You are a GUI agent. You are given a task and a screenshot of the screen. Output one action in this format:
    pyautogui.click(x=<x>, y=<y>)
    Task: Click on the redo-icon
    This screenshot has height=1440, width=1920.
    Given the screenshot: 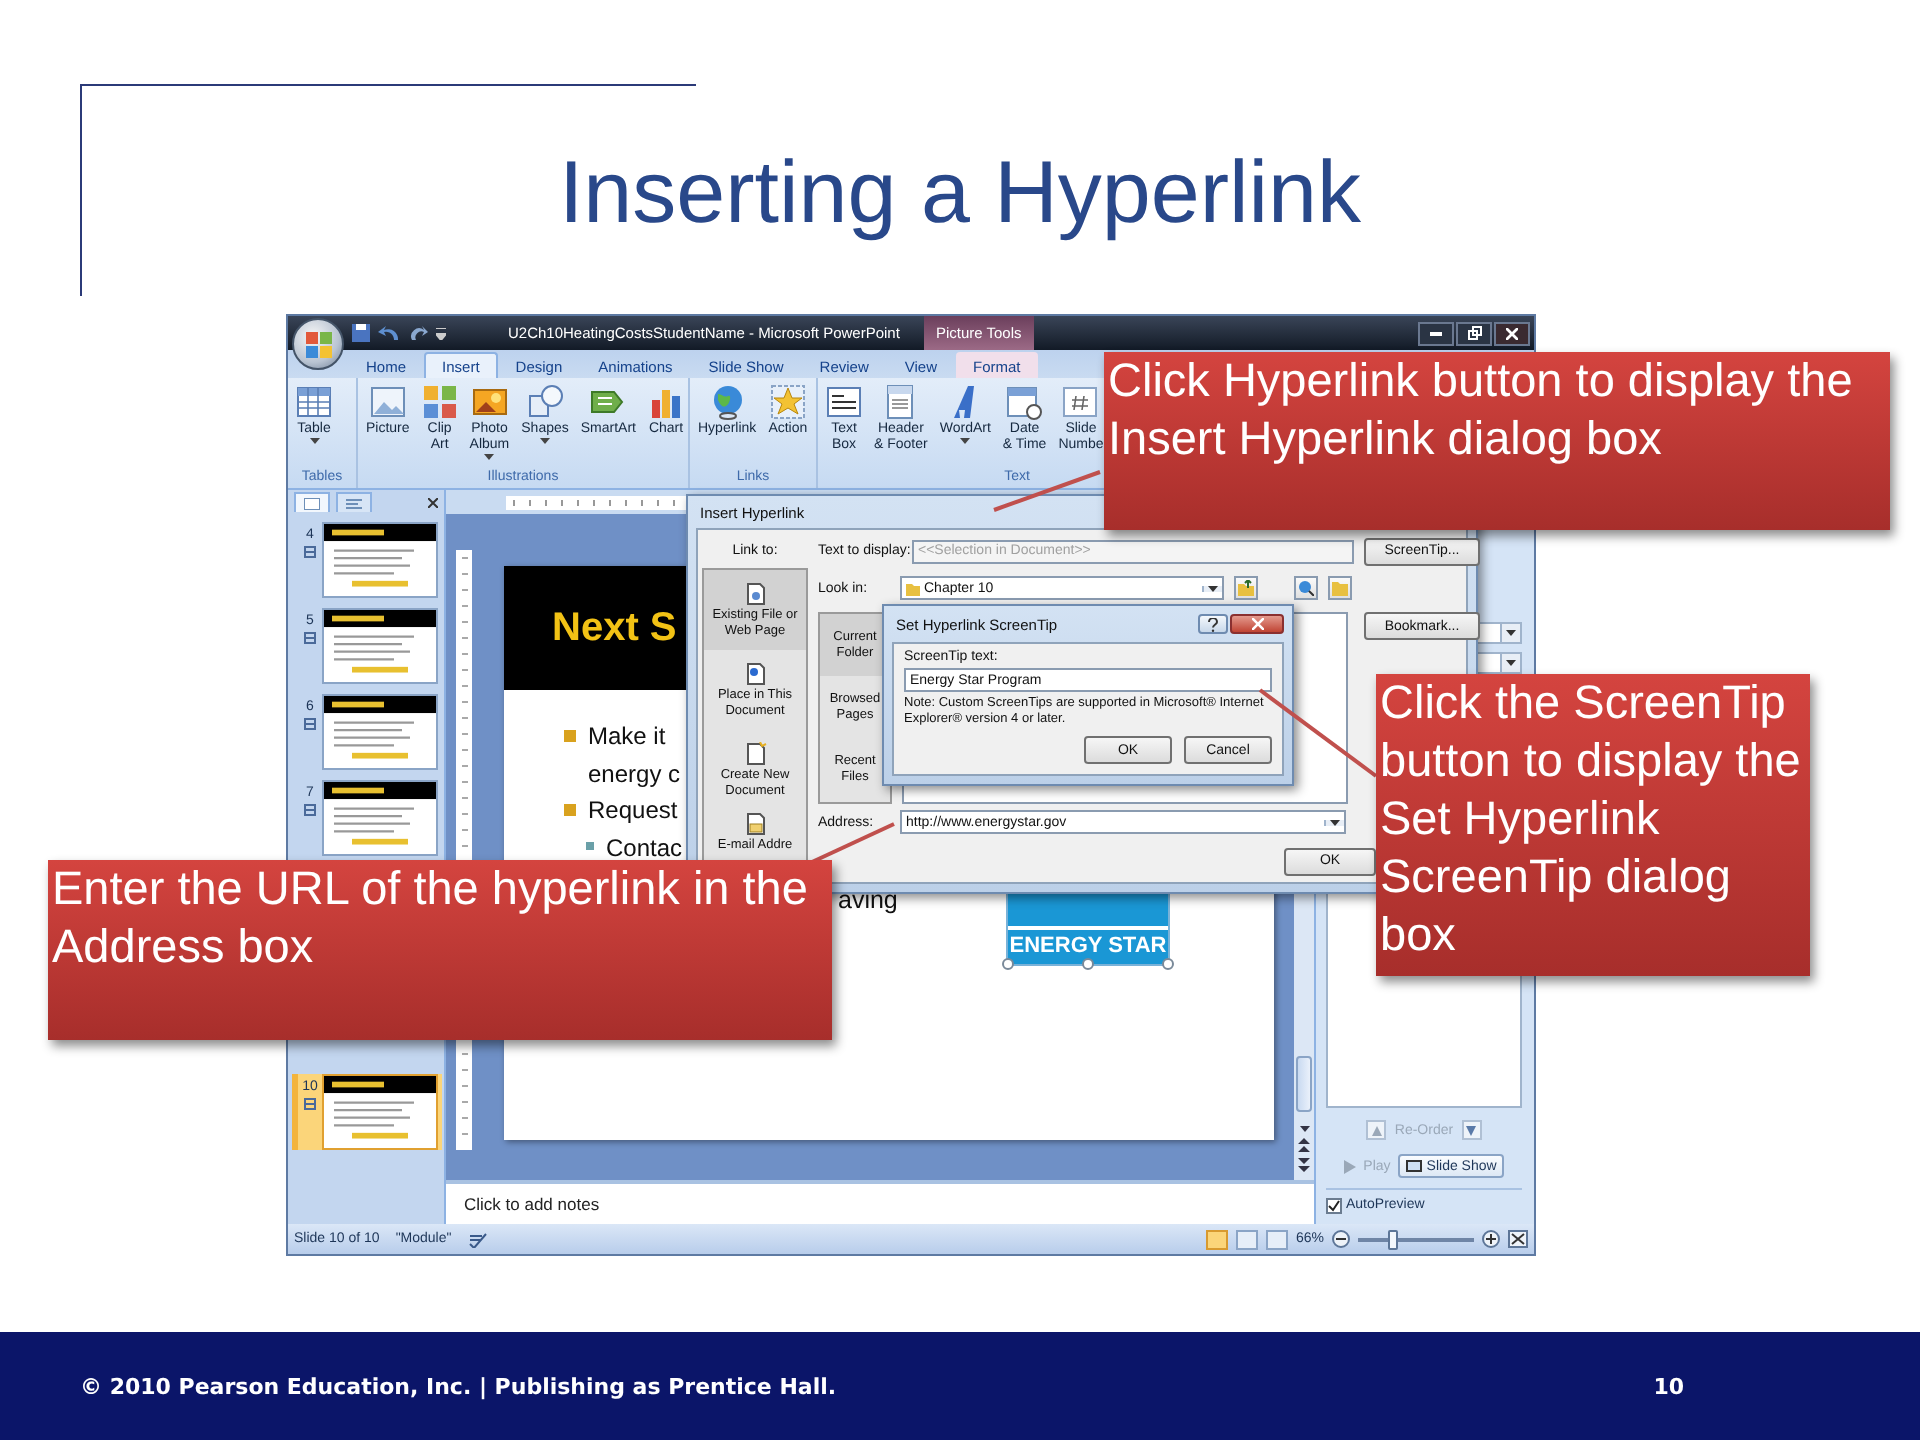 What is the action you would take?
    pyautogui.click(x=419, y=333)
    